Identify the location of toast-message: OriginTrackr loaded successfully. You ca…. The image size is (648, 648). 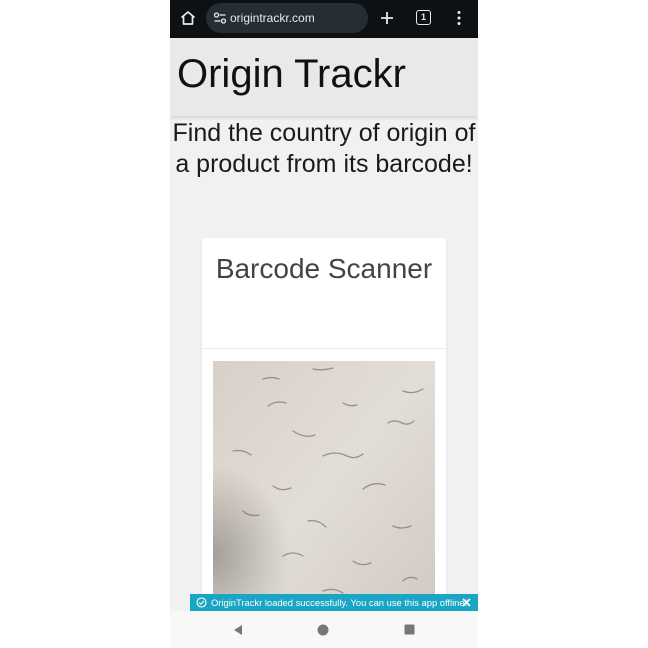
(339, 602).